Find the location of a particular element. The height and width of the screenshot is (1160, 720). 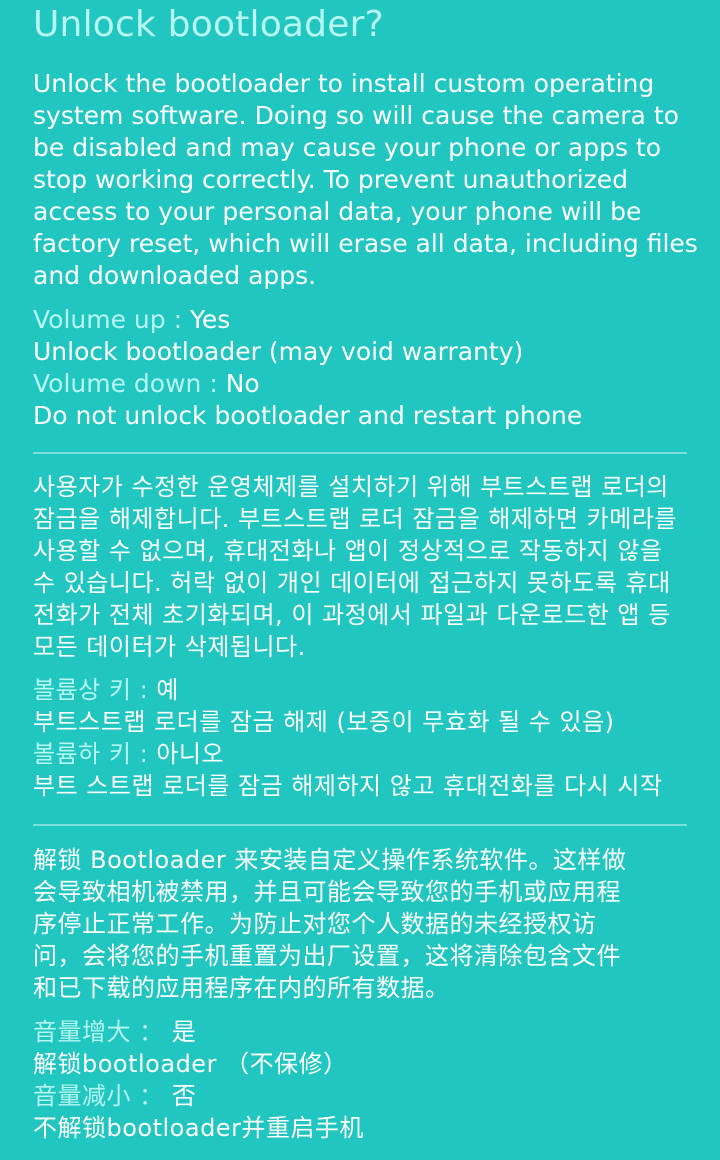

chinese-line: 和已下载的应用程序在内的所有数据。 is located at coordinates (241, 988).